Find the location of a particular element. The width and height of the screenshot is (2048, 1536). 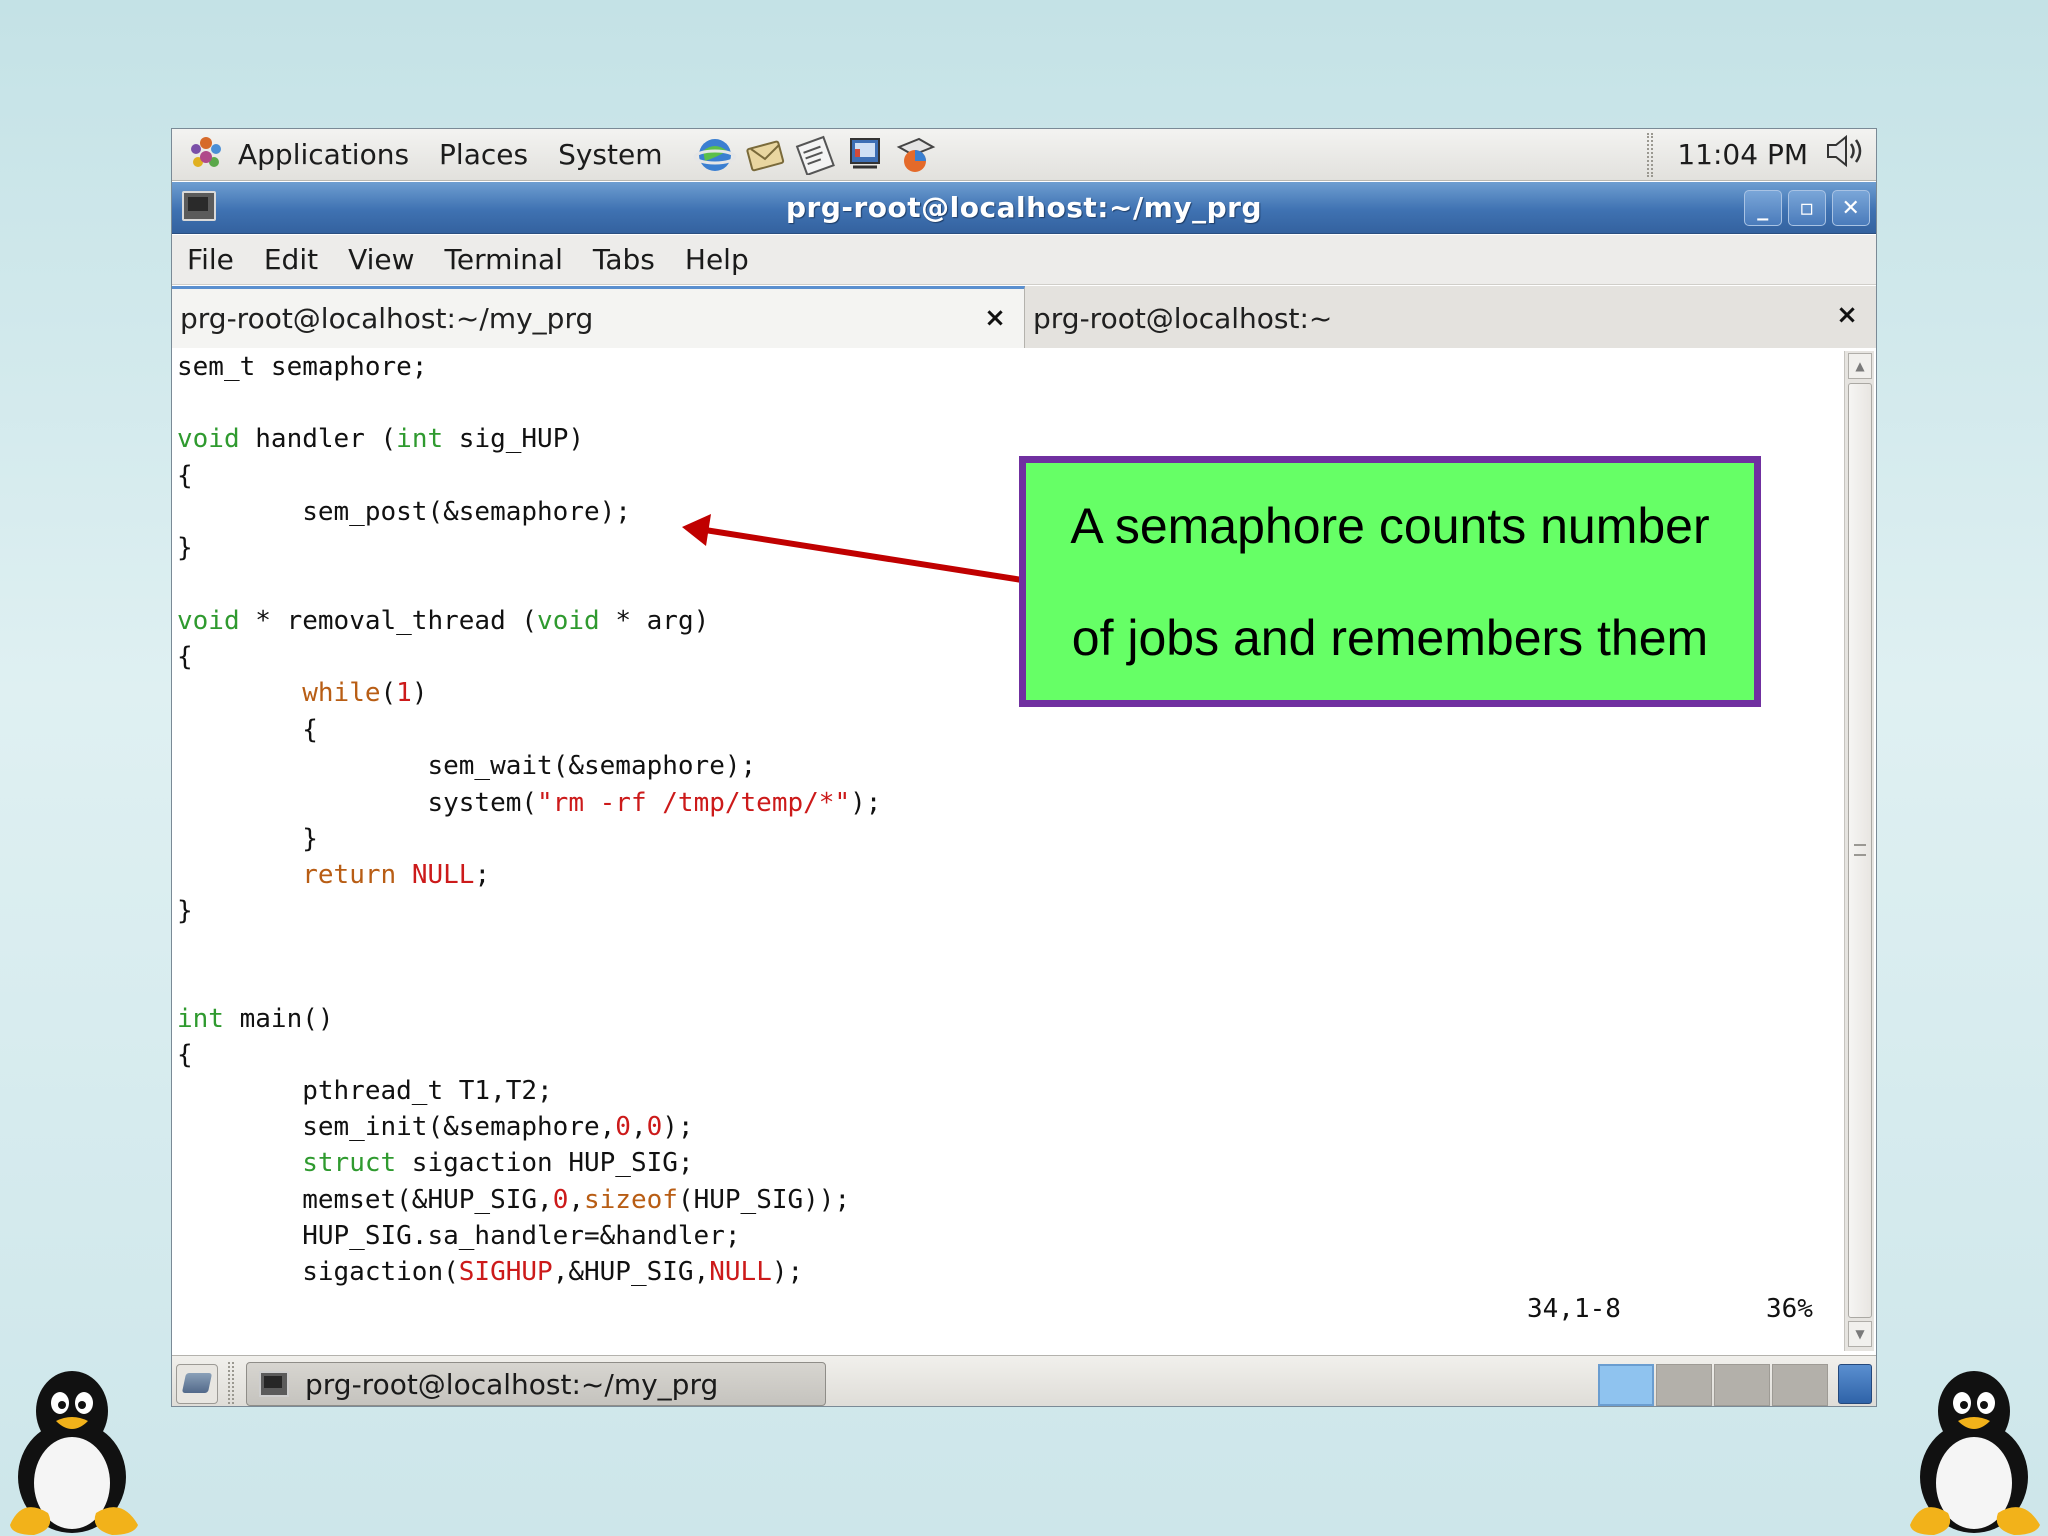

scrollbar-thumb is located at coordinates (1860, 850).